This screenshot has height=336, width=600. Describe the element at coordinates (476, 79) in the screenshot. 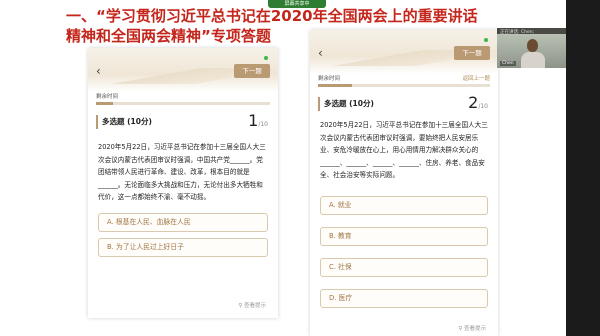

I see `previous-question-link: 返回上一题` at that location.